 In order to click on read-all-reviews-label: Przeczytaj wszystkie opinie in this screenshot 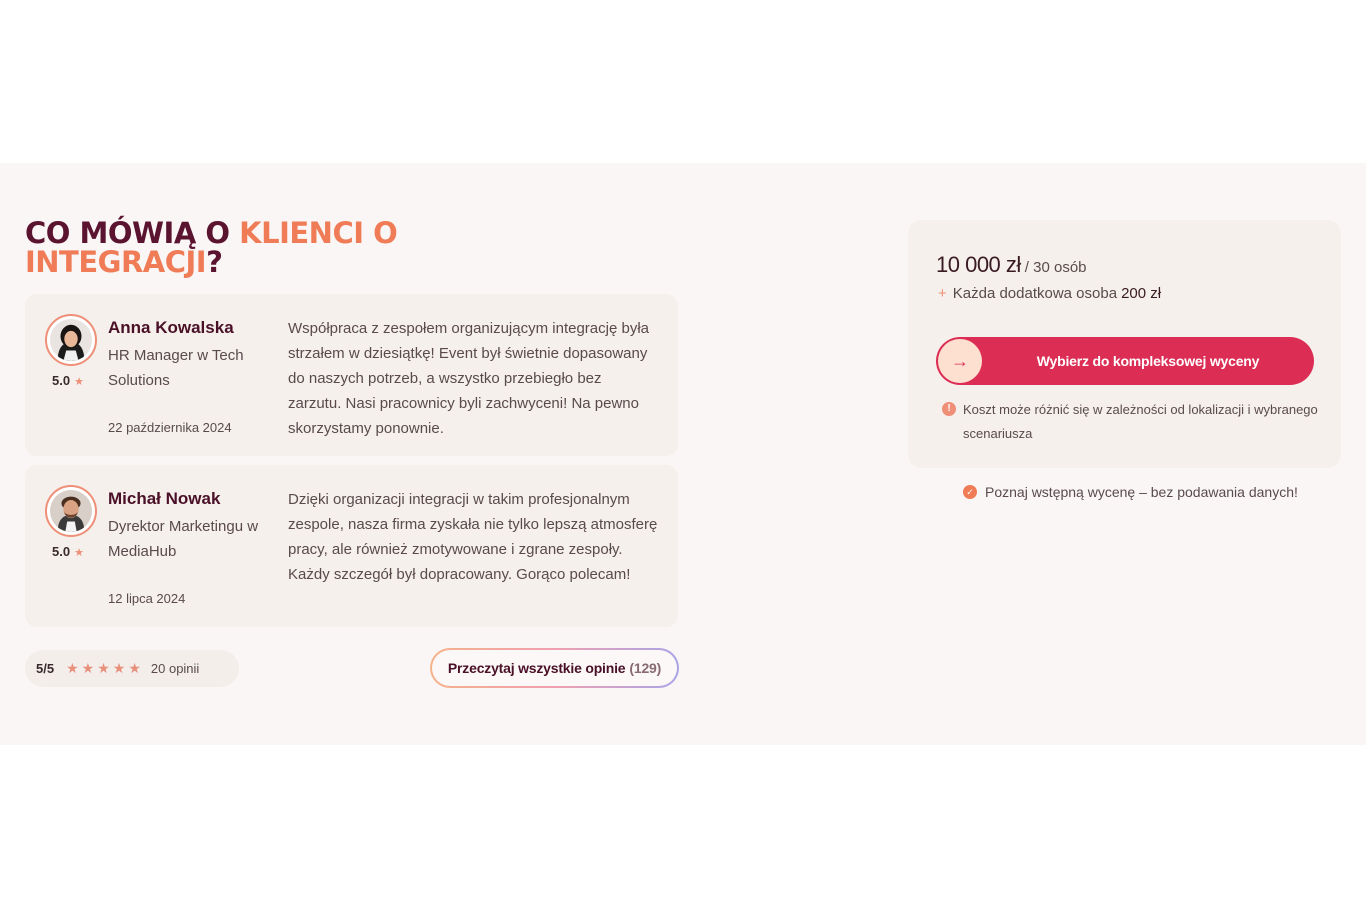, I will do `click(536, 668)`.